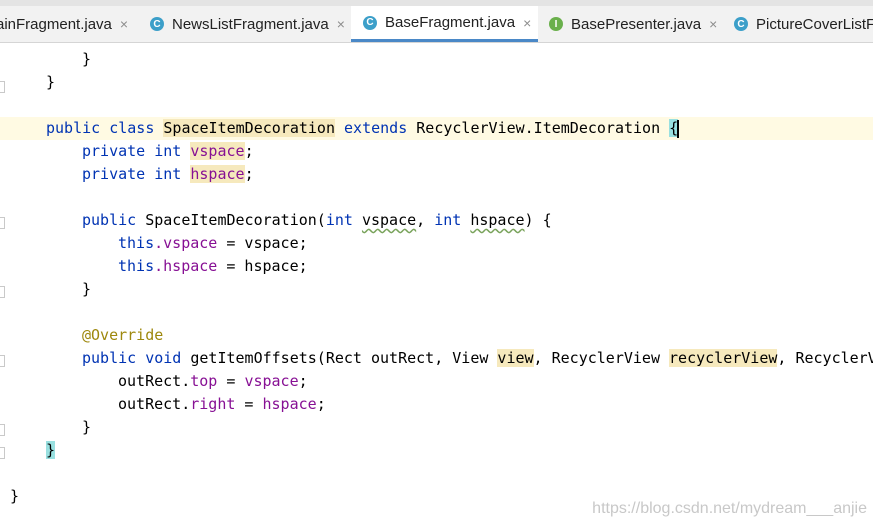 This screenshot has height=525, width=873. What do you see at coordinates (213, 381) in the screenshot?
I see `code-line: outRect.top = vspace;` at bounding box center [213, 381].